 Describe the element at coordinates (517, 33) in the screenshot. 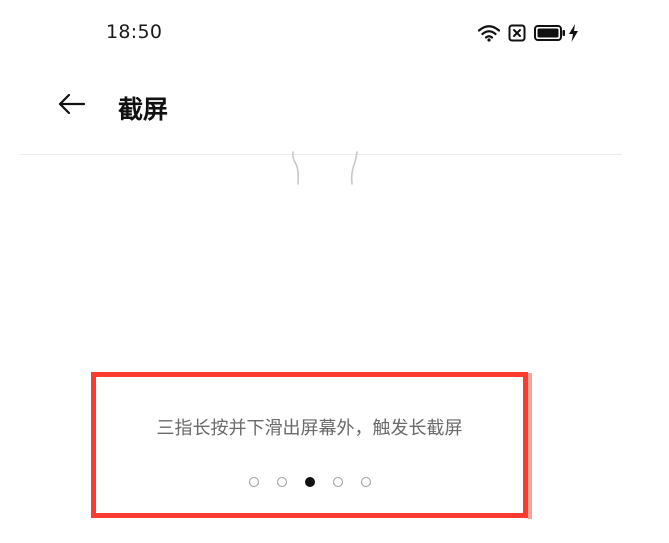

I see `sim-disabled-icon` at that location.